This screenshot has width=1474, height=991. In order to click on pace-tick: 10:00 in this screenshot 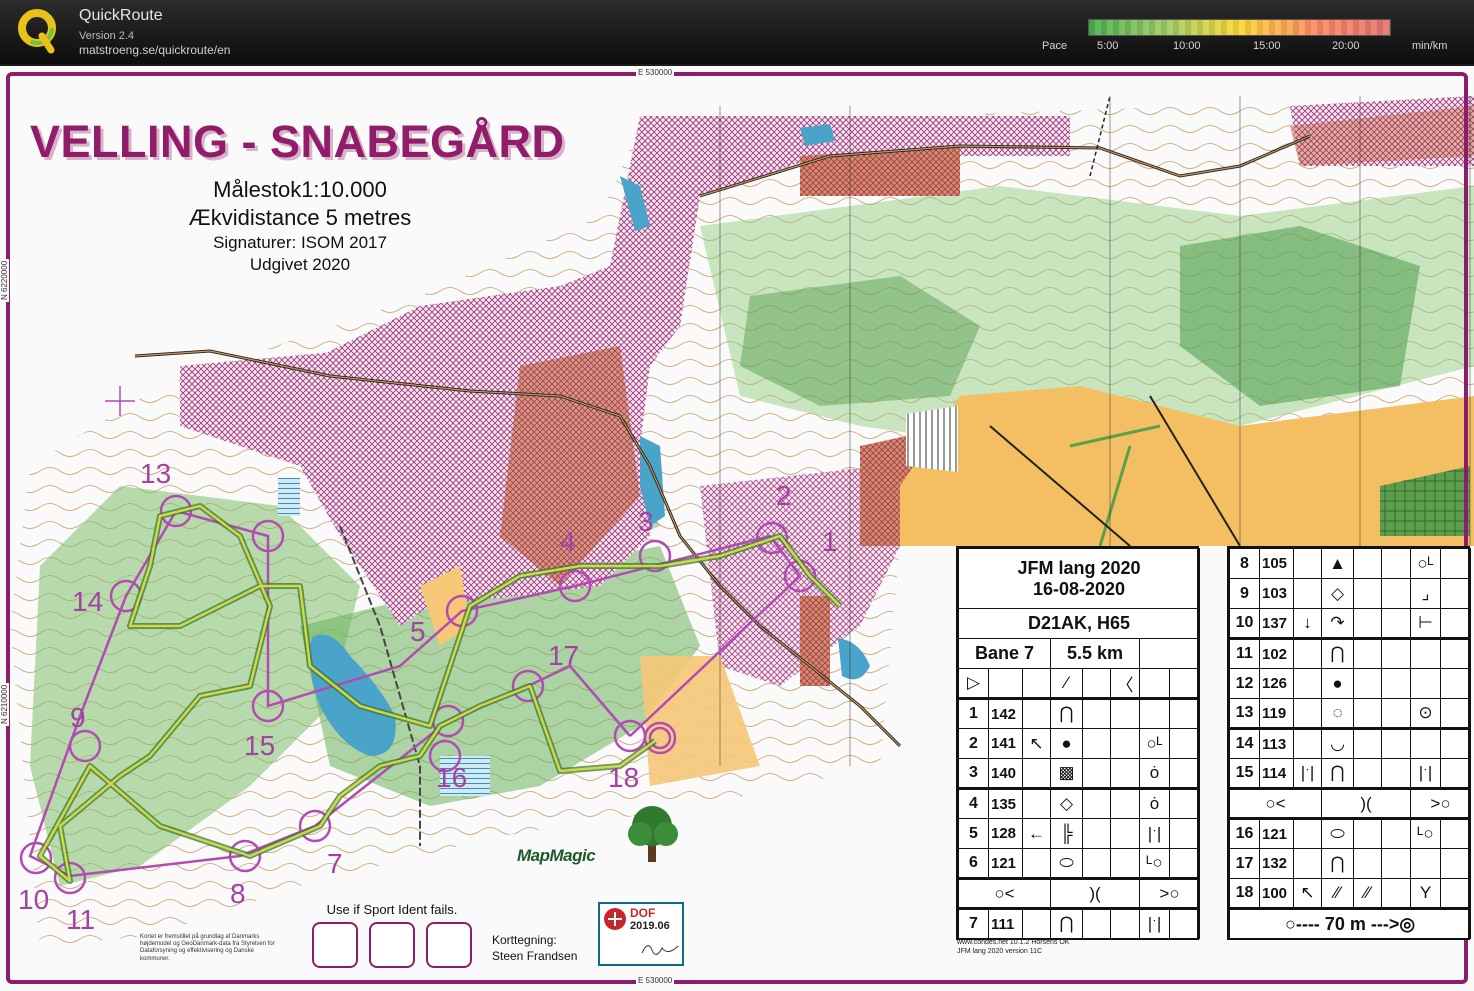, I will do `click(1187, 46)`.